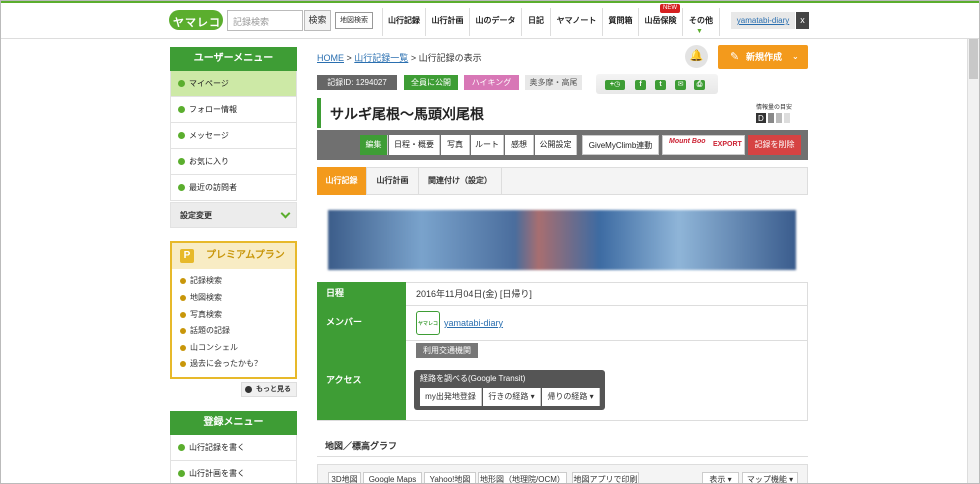 The height and width of the screenshot is (484, 980). Describe the element at coordinates (605, 477) in the screenshot. I see `map-tab-print: 地図アプリで印刷` at that location.